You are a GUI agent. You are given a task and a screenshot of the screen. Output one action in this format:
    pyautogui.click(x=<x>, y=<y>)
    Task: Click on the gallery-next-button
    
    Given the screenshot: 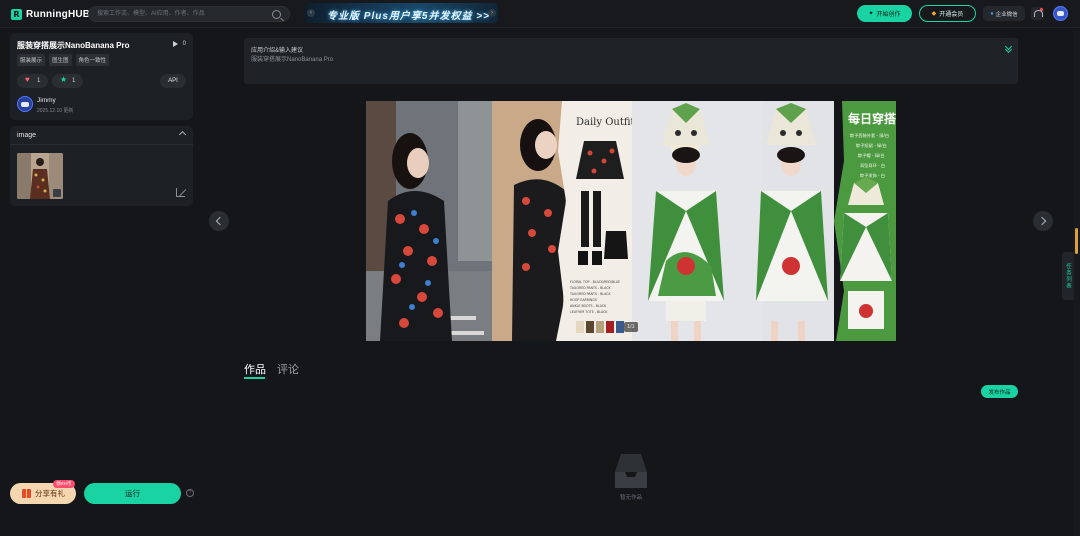 What is the action you would take?
    pyautogui.click(x=1043, y=221)
    